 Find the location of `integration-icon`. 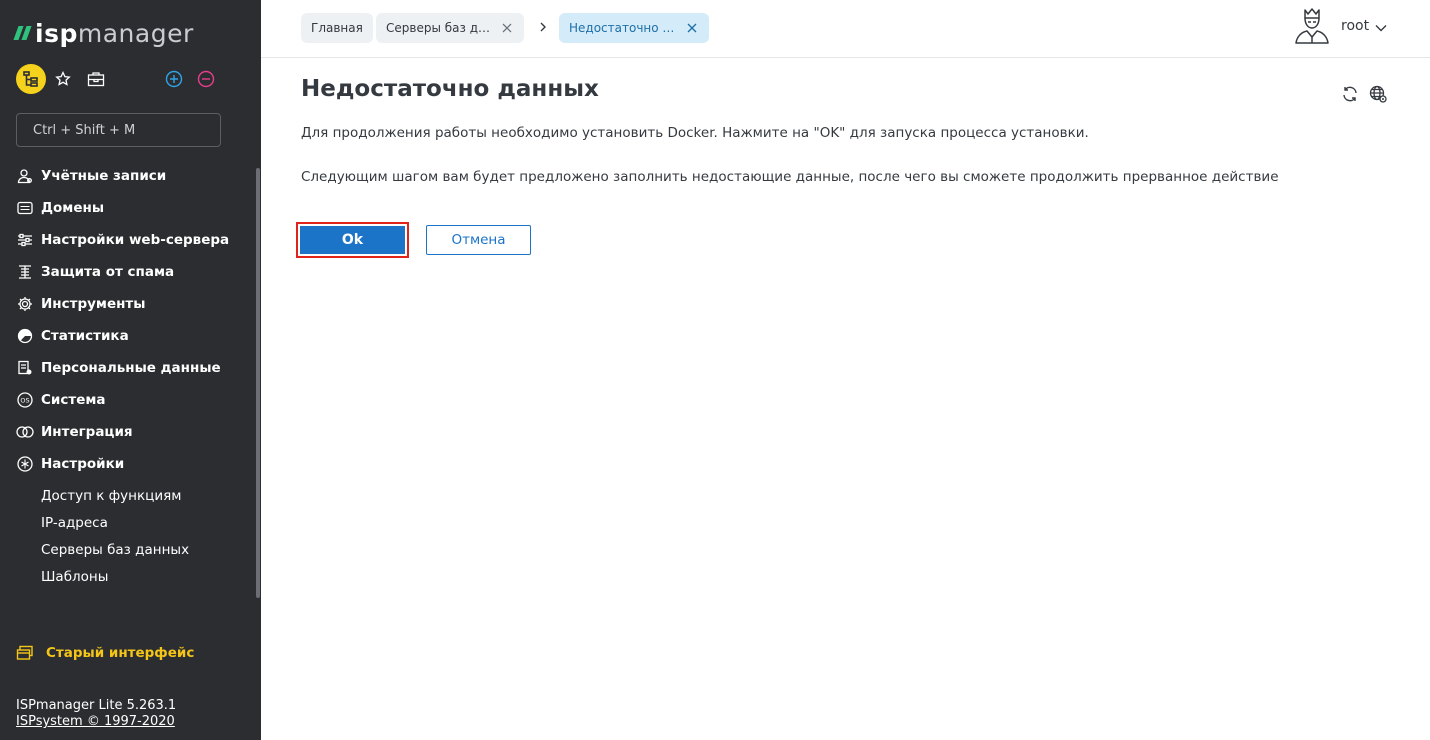

integration-icon is located at coordinates (25, 432).